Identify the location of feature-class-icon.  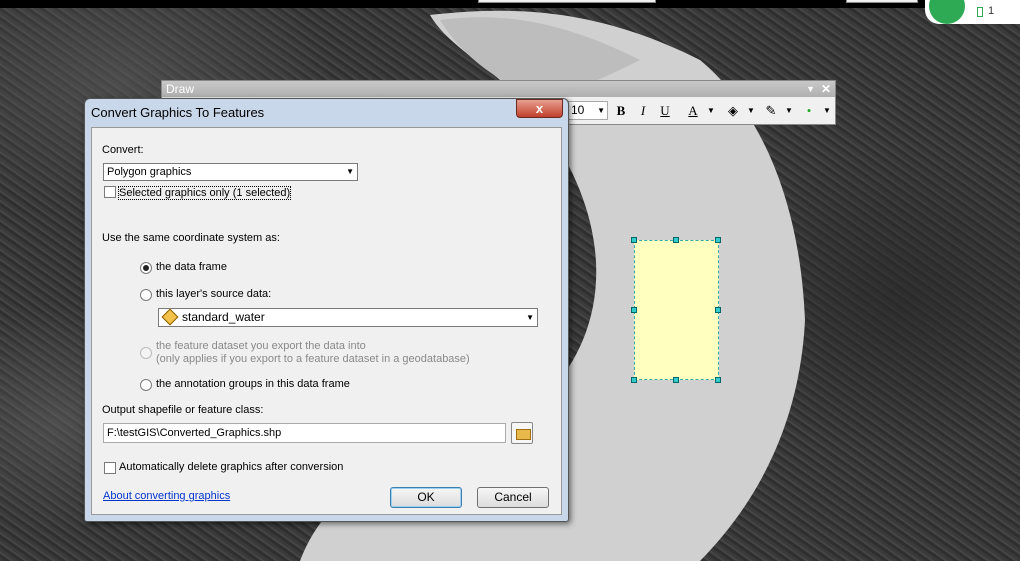
(170, 317).